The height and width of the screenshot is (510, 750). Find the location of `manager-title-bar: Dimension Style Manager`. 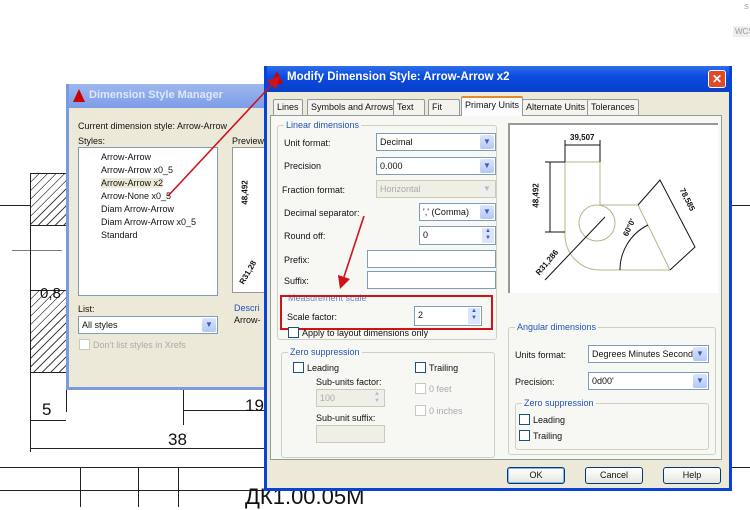

manager-title-bar: Dimension Style Manager is located at coordinates (171, 96).